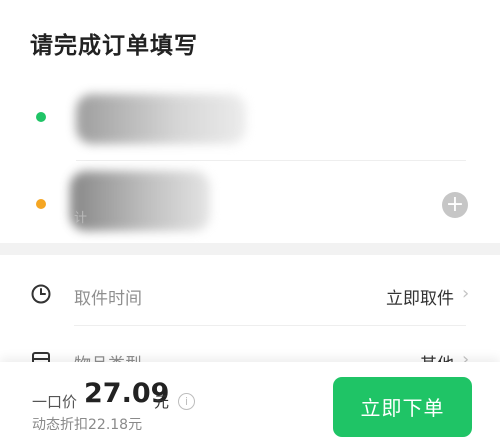 The image size is (500, 448). I want to click on clock-icon, so click(41, 294).